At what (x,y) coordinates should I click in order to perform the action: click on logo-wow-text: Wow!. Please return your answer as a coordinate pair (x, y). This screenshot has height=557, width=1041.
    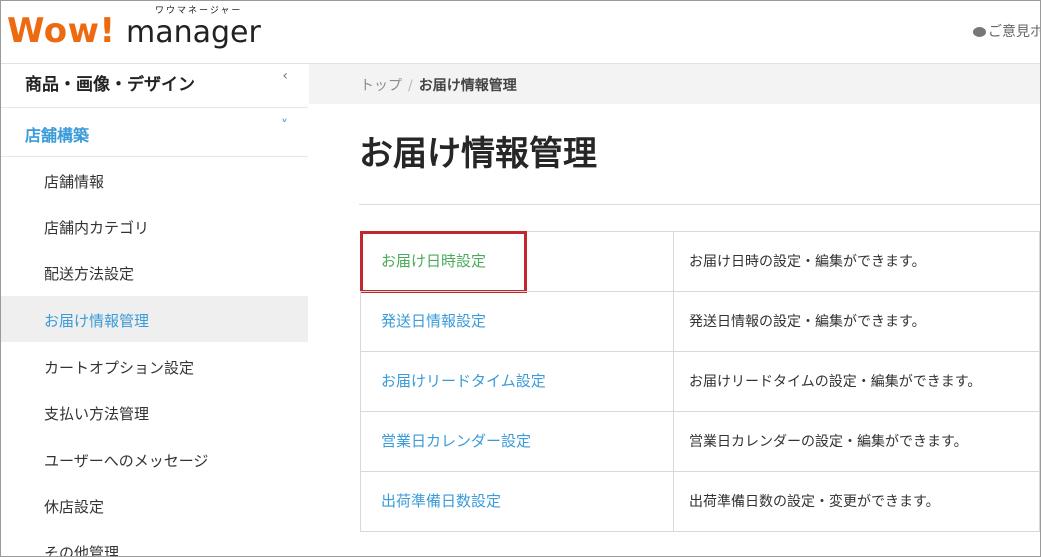
    Looking at the image, I should click on (61, 31).